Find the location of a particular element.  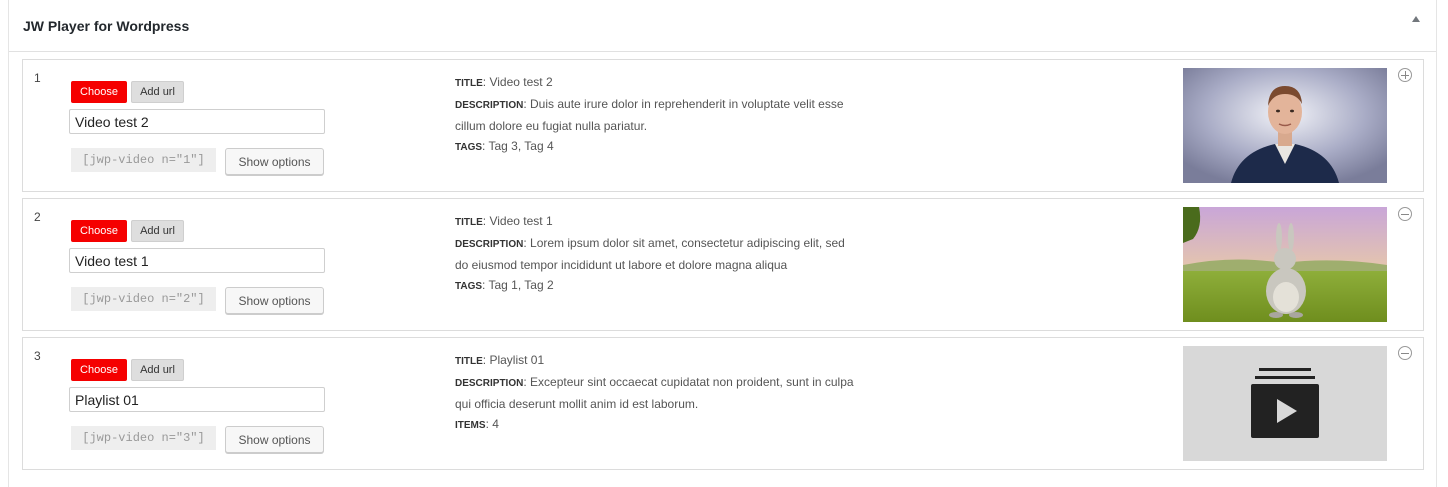

meta-title: Video test 1 is located at coordinates (521, 221).